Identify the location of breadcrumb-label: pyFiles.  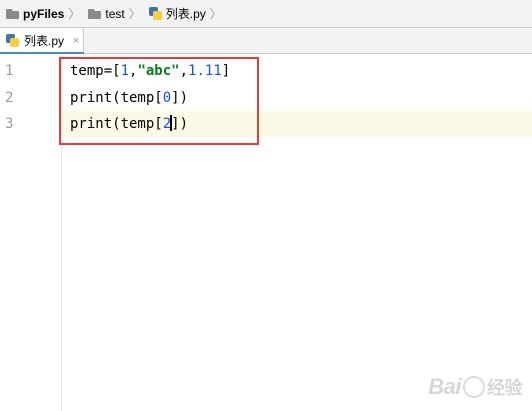
(44, 13).